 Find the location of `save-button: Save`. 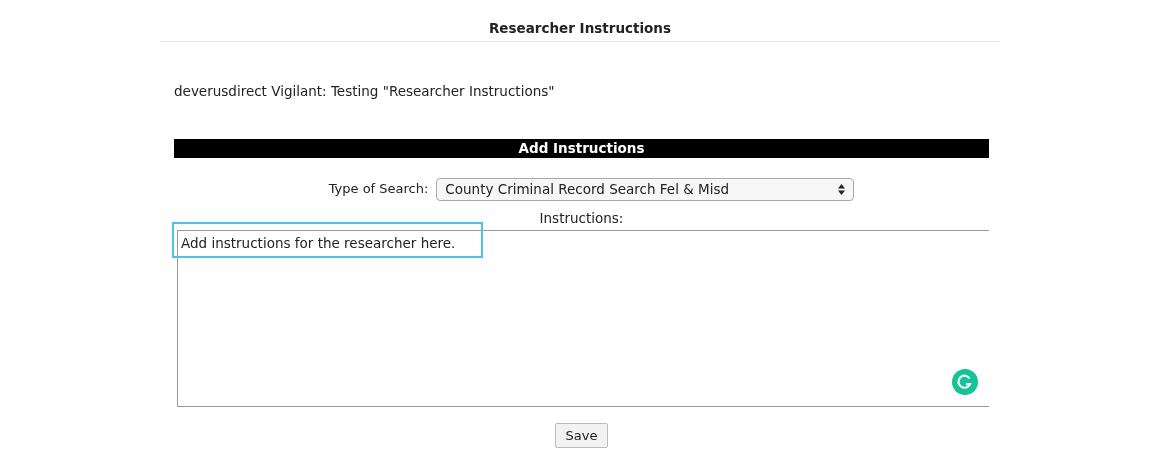

save-button: Save is located at coordinates (581, 435).